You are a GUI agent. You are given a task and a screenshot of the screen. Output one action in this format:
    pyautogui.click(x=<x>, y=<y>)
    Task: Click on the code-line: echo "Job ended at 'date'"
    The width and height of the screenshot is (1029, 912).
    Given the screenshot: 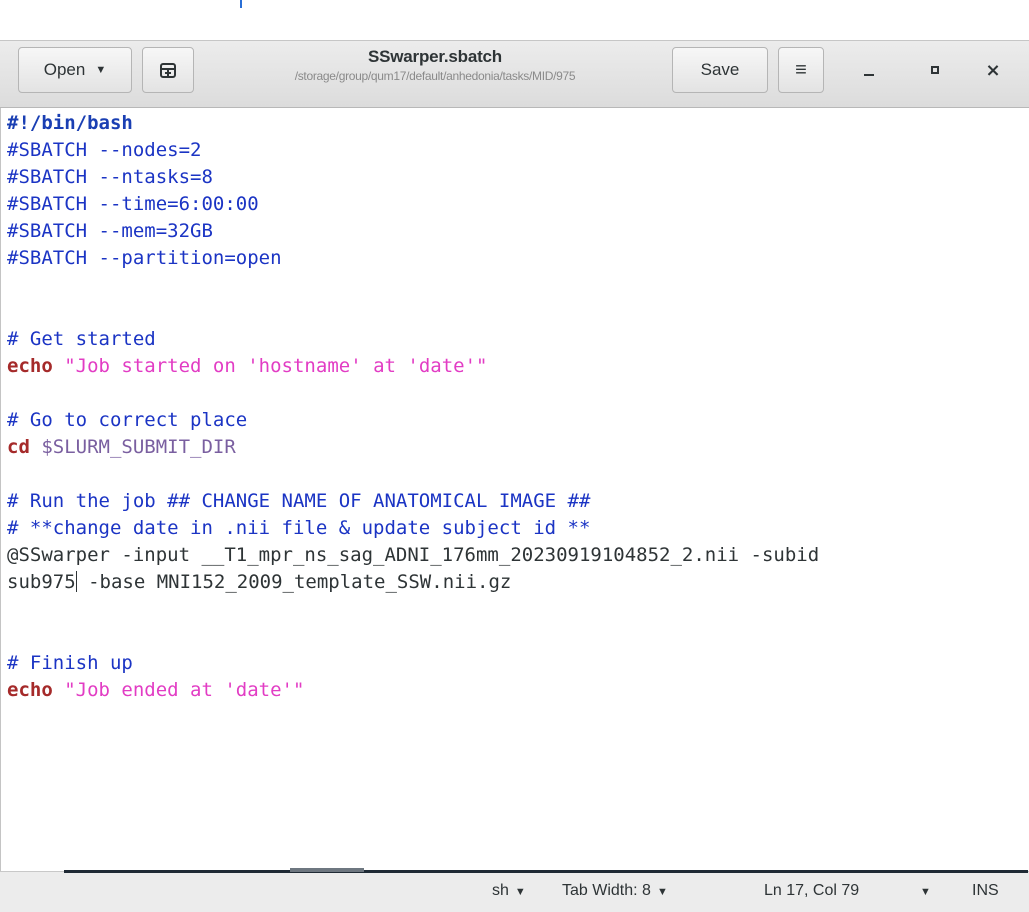 What is the action you would take?
    pyautogui.click(x=413, y=690)
    